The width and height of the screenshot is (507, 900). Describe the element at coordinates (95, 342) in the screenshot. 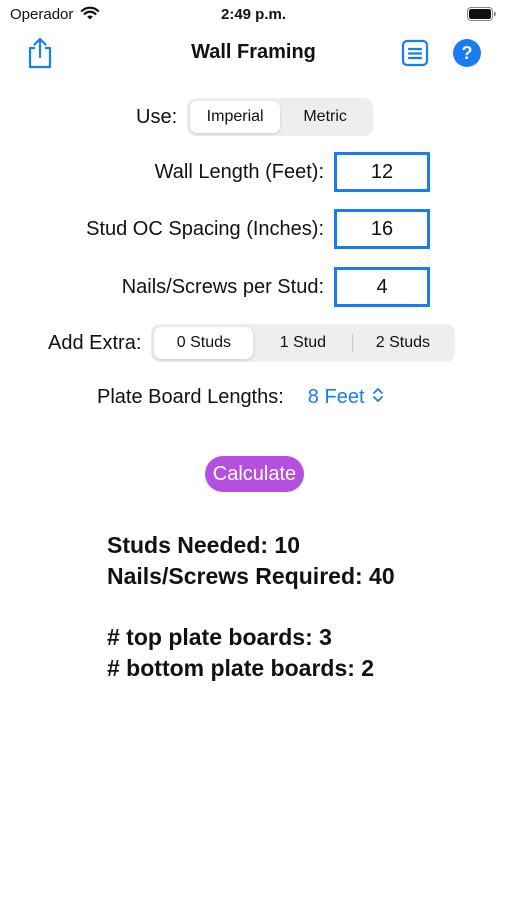

I see `add-extra-label: Add Extra:` at that location.